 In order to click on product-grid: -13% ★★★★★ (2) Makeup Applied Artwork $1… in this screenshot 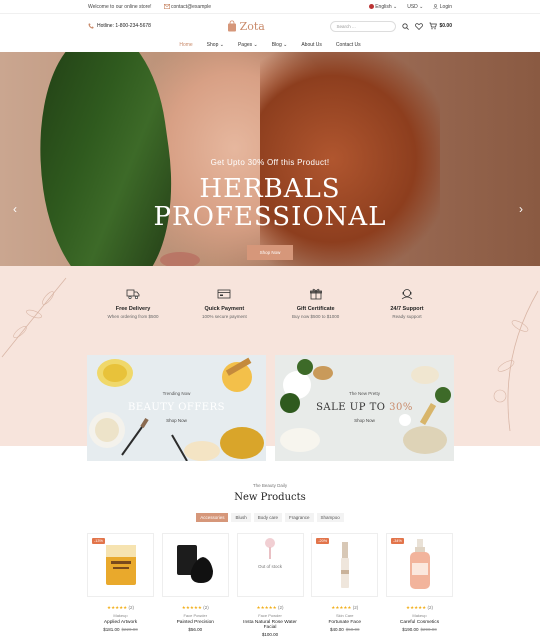, I will do `click(270, 585)`.